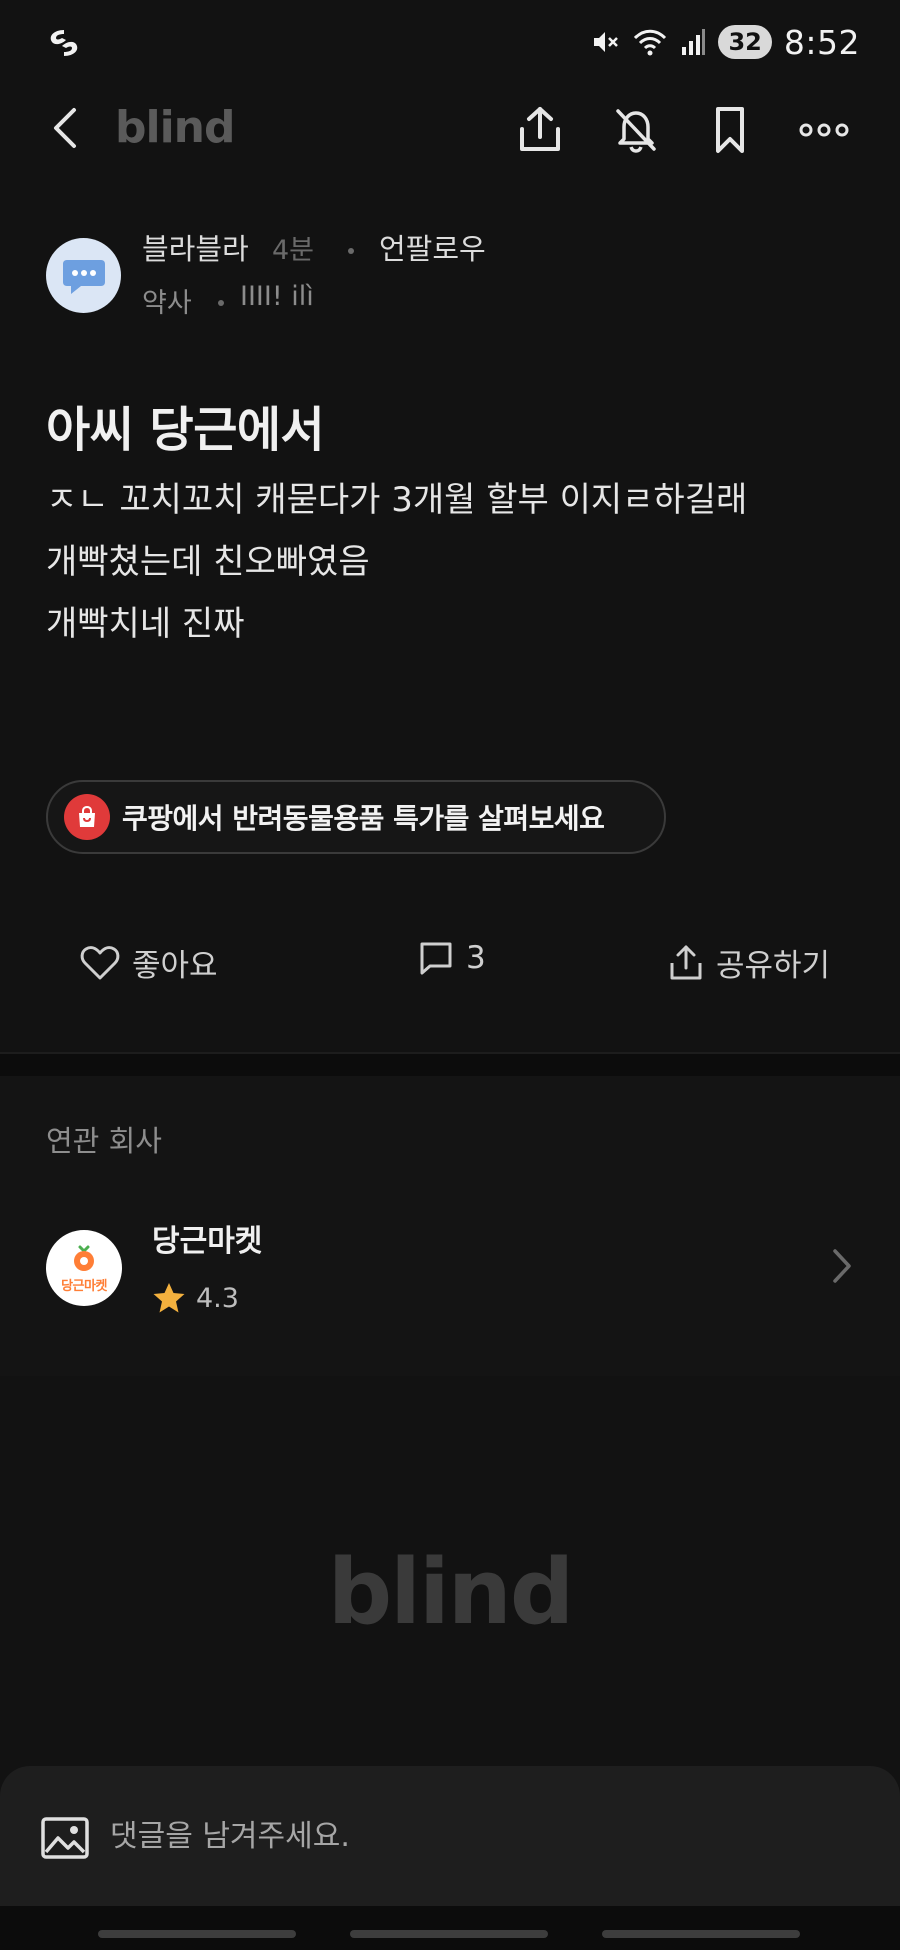 The image size is (900, 1950). Describe the element at coordinates (175, 127) in the screenshot. I see `brand-logo: blind` at that location.